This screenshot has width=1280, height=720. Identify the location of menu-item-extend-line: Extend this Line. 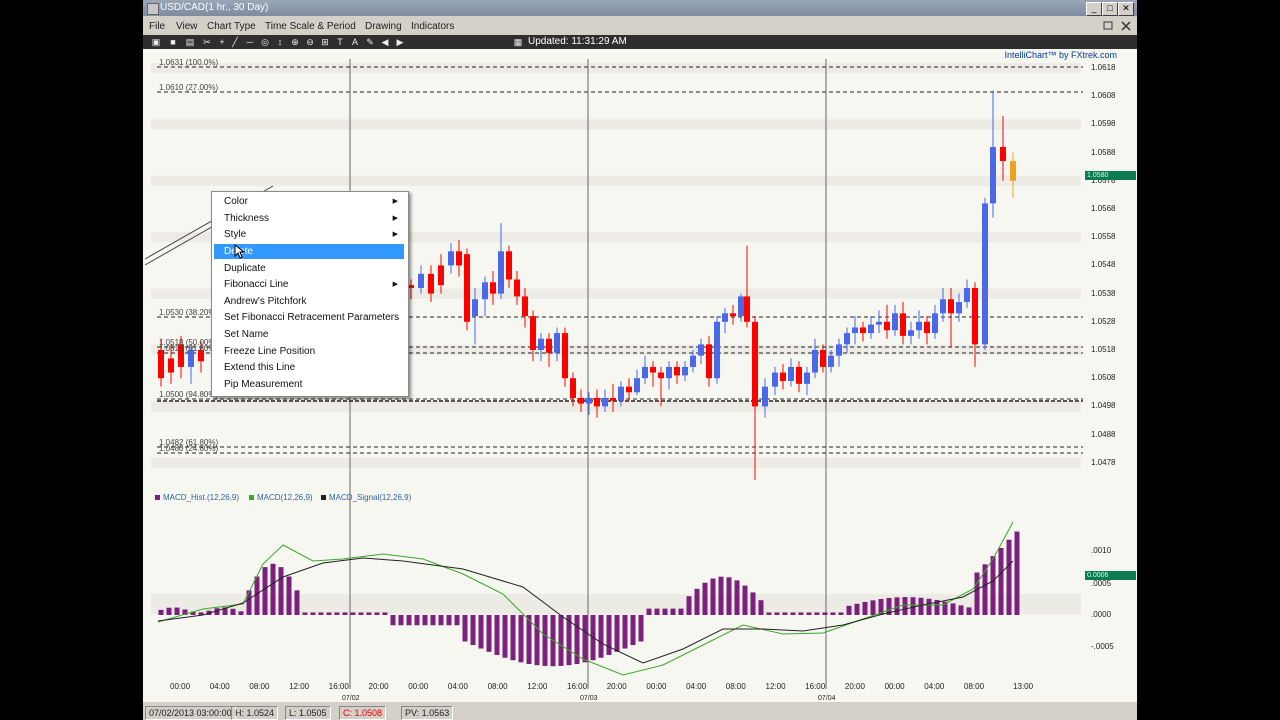
(309, 367).